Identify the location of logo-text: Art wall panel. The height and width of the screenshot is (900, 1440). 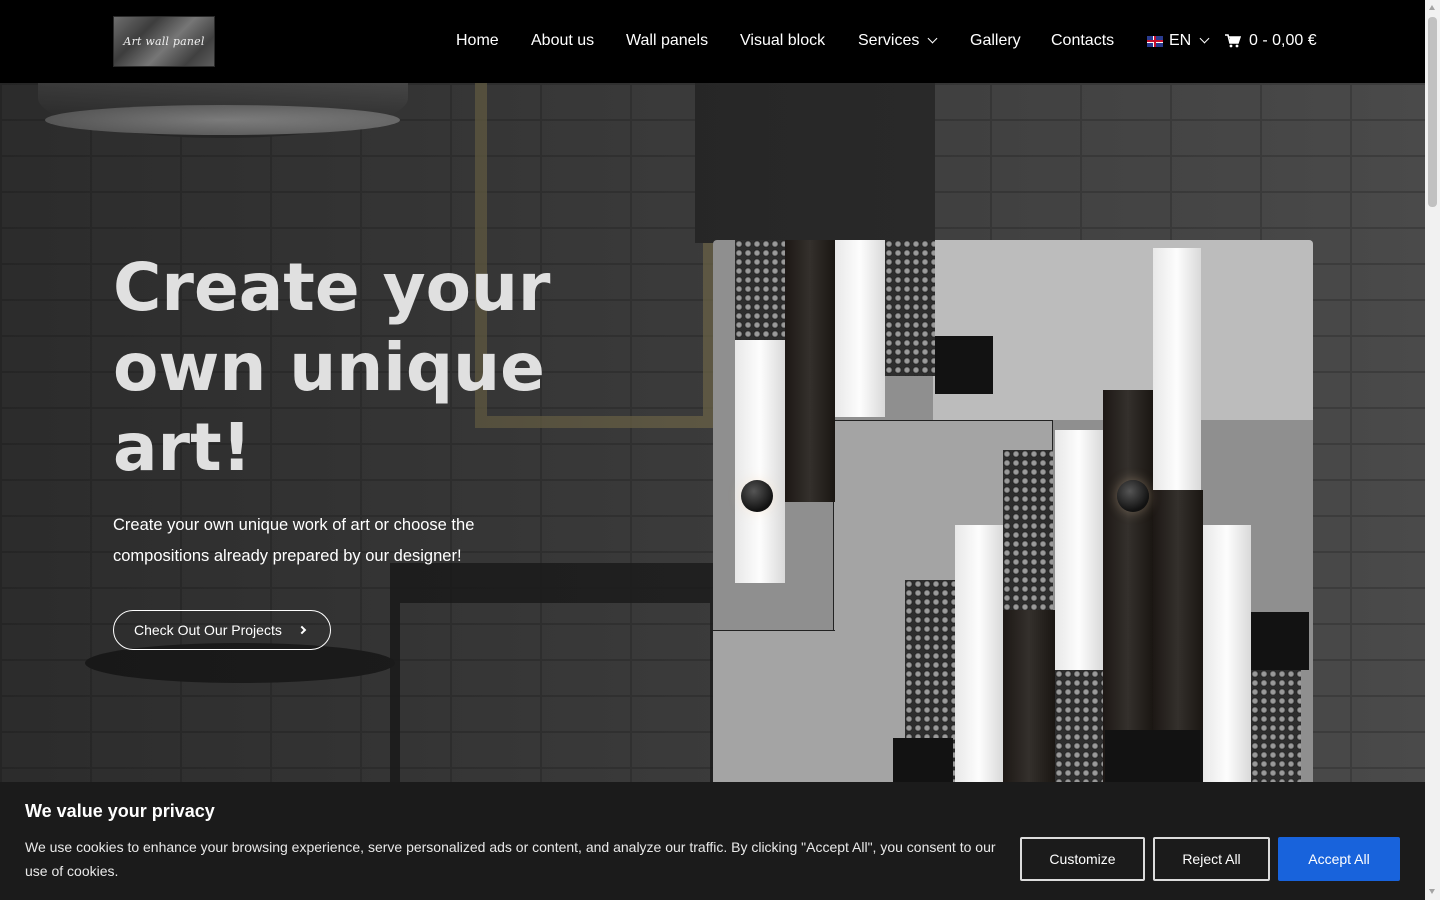
(164, 41).